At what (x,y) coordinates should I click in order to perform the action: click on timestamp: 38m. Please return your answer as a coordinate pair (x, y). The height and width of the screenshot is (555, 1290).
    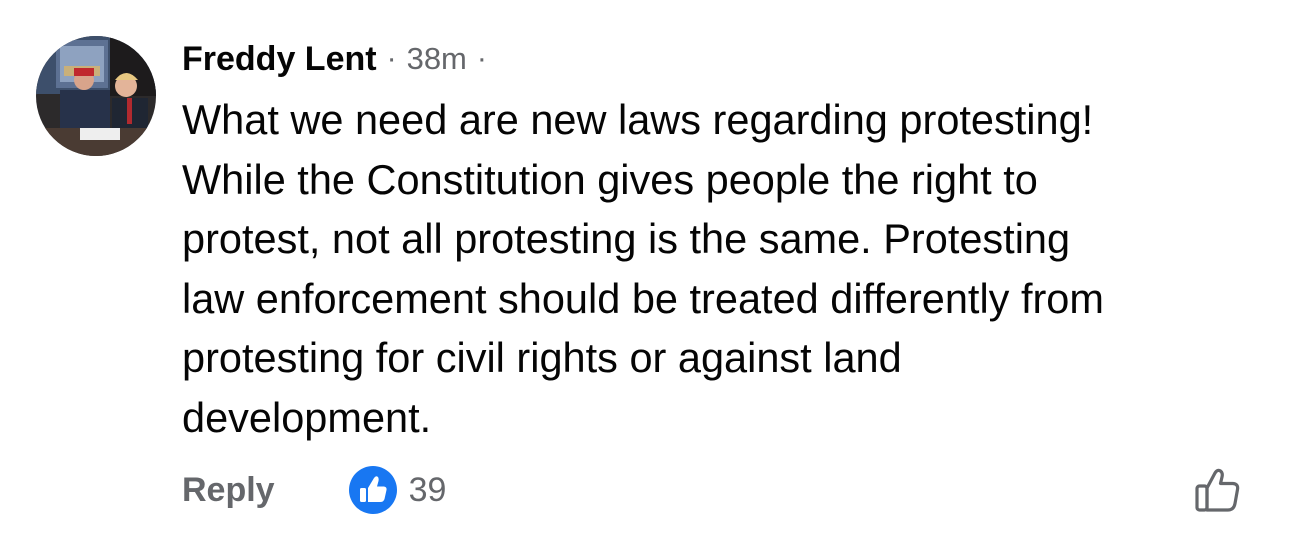
    Looking at the image, I should click on (437, 59).